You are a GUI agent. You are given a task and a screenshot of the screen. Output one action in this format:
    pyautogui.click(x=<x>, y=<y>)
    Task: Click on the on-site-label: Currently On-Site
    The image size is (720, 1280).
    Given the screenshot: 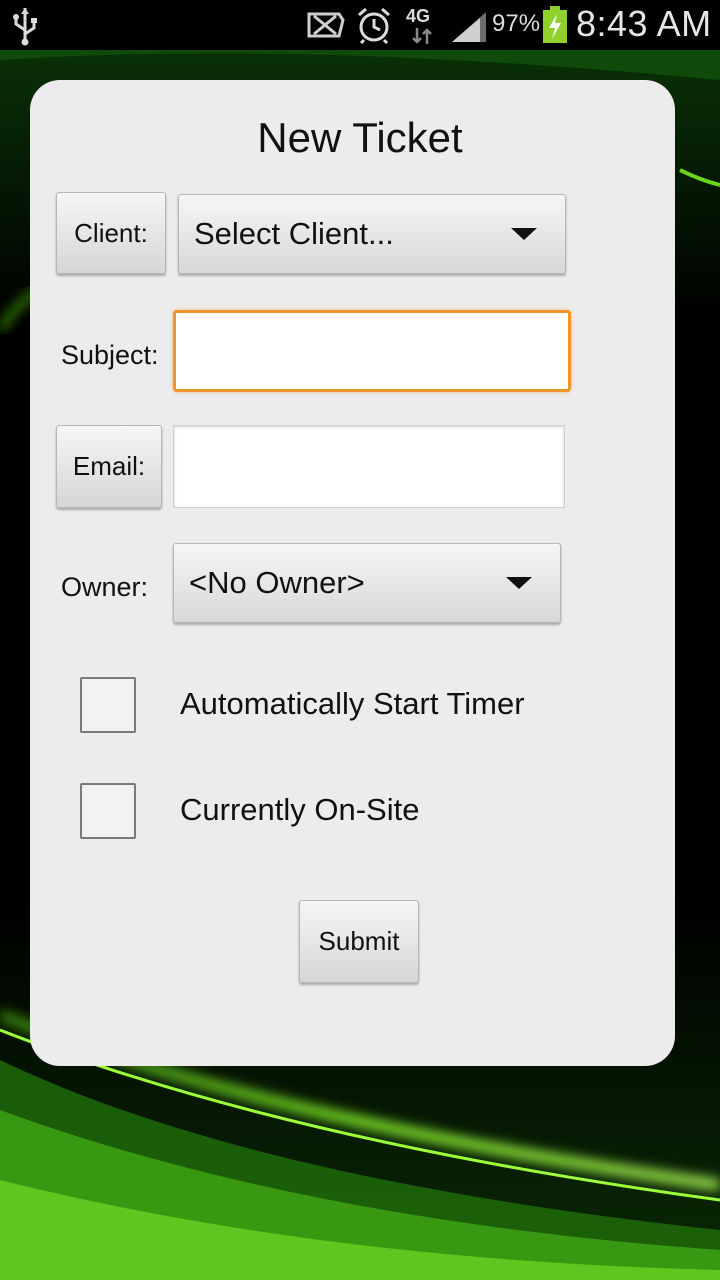 What is the action you would take?
    pyautogui.click(x=299, y=810)
    